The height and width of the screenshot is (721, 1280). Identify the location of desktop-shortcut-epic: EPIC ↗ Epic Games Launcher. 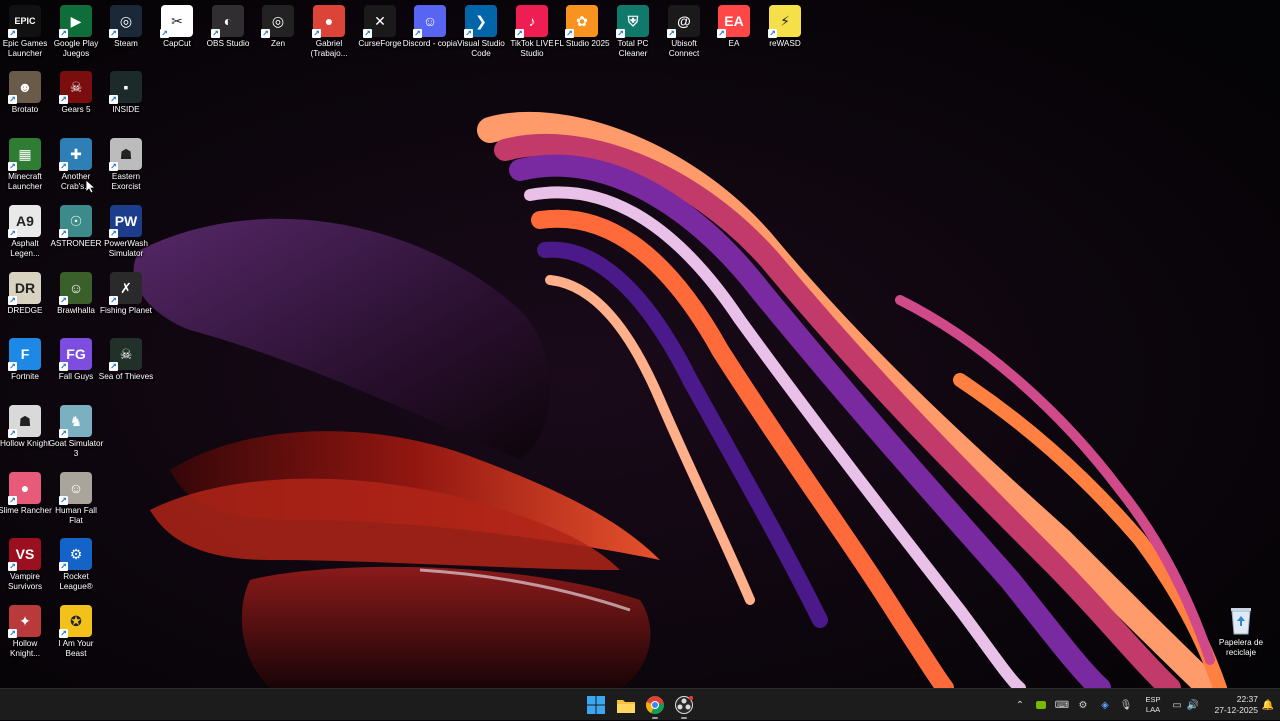
(25, 36).